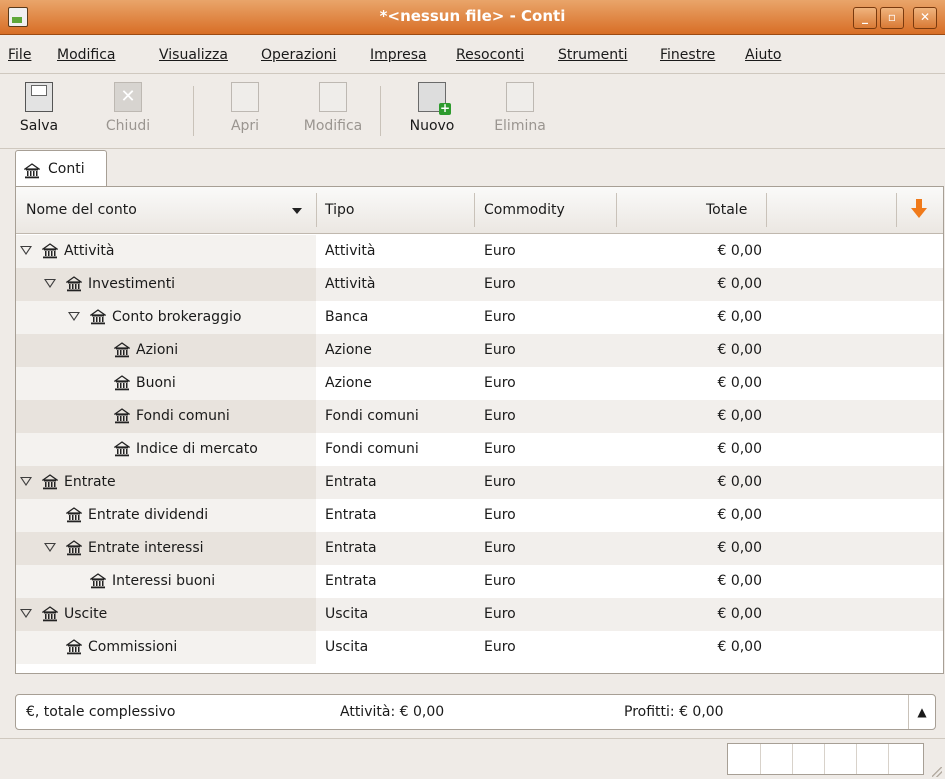 This screenshot has width=945, height=779. I want to click on account-name-cell: Investimenti, so click(166, 284).